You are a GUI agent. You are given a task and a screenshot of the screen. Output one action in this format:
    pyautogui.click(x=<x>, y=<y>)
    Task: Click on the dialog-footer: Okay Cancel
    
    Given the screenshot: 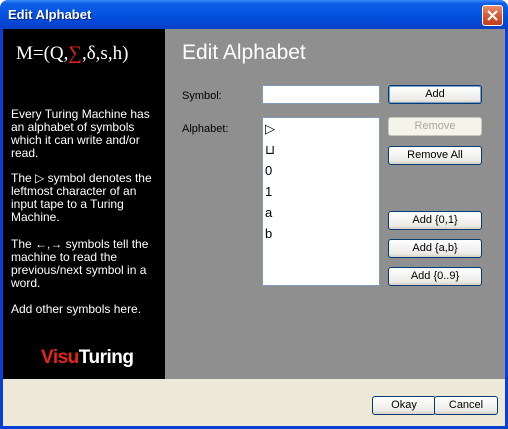 What is the action you would take?
    pyautogui.click(x=254, y=402)
    